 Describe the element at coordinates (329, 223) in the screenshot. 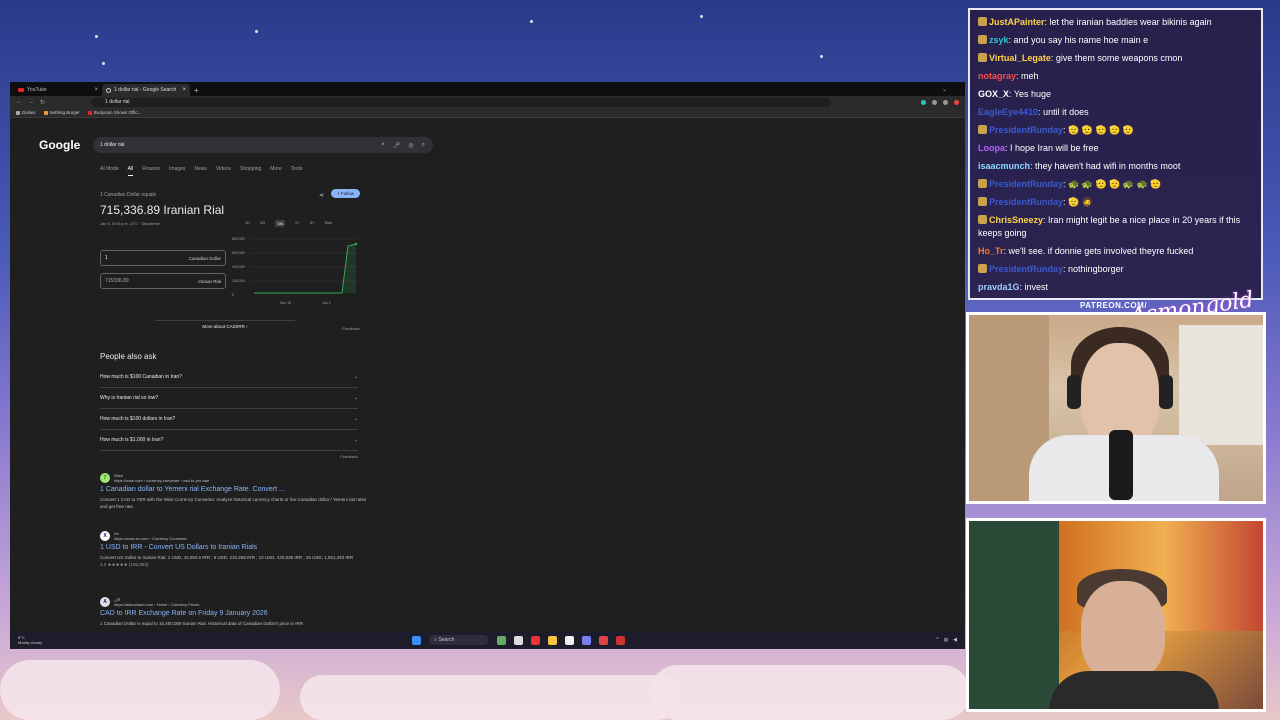

I see `range-max: Max` at that location.